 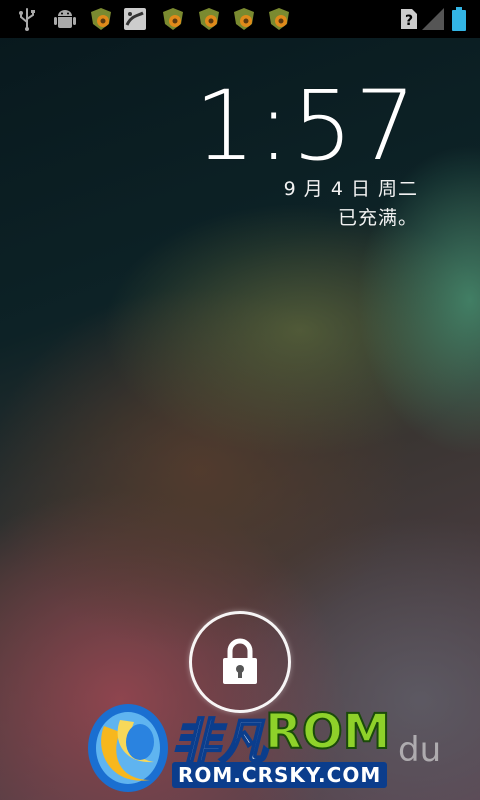 I want to click on watermark-url: ROM.CRSKY.COM, so click(x=280, y=775).